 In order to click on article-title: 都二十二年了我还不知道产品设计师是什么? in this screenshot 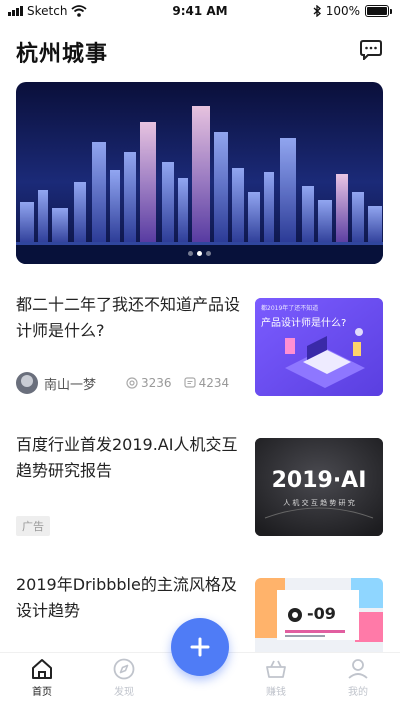, I will do `click(128, 318)`.